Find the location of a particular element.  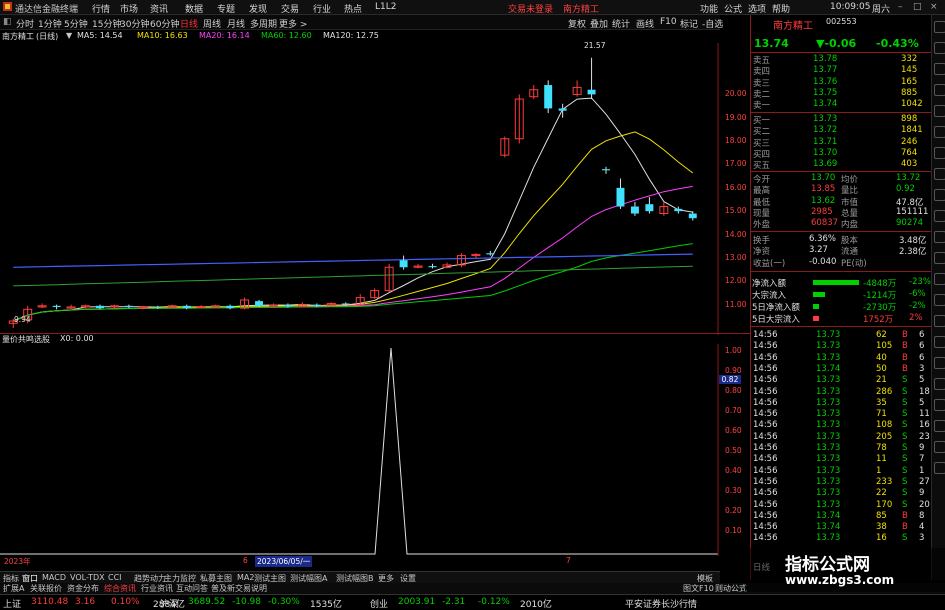

price-tick: 12.00 is located at coordinates (736, 281).